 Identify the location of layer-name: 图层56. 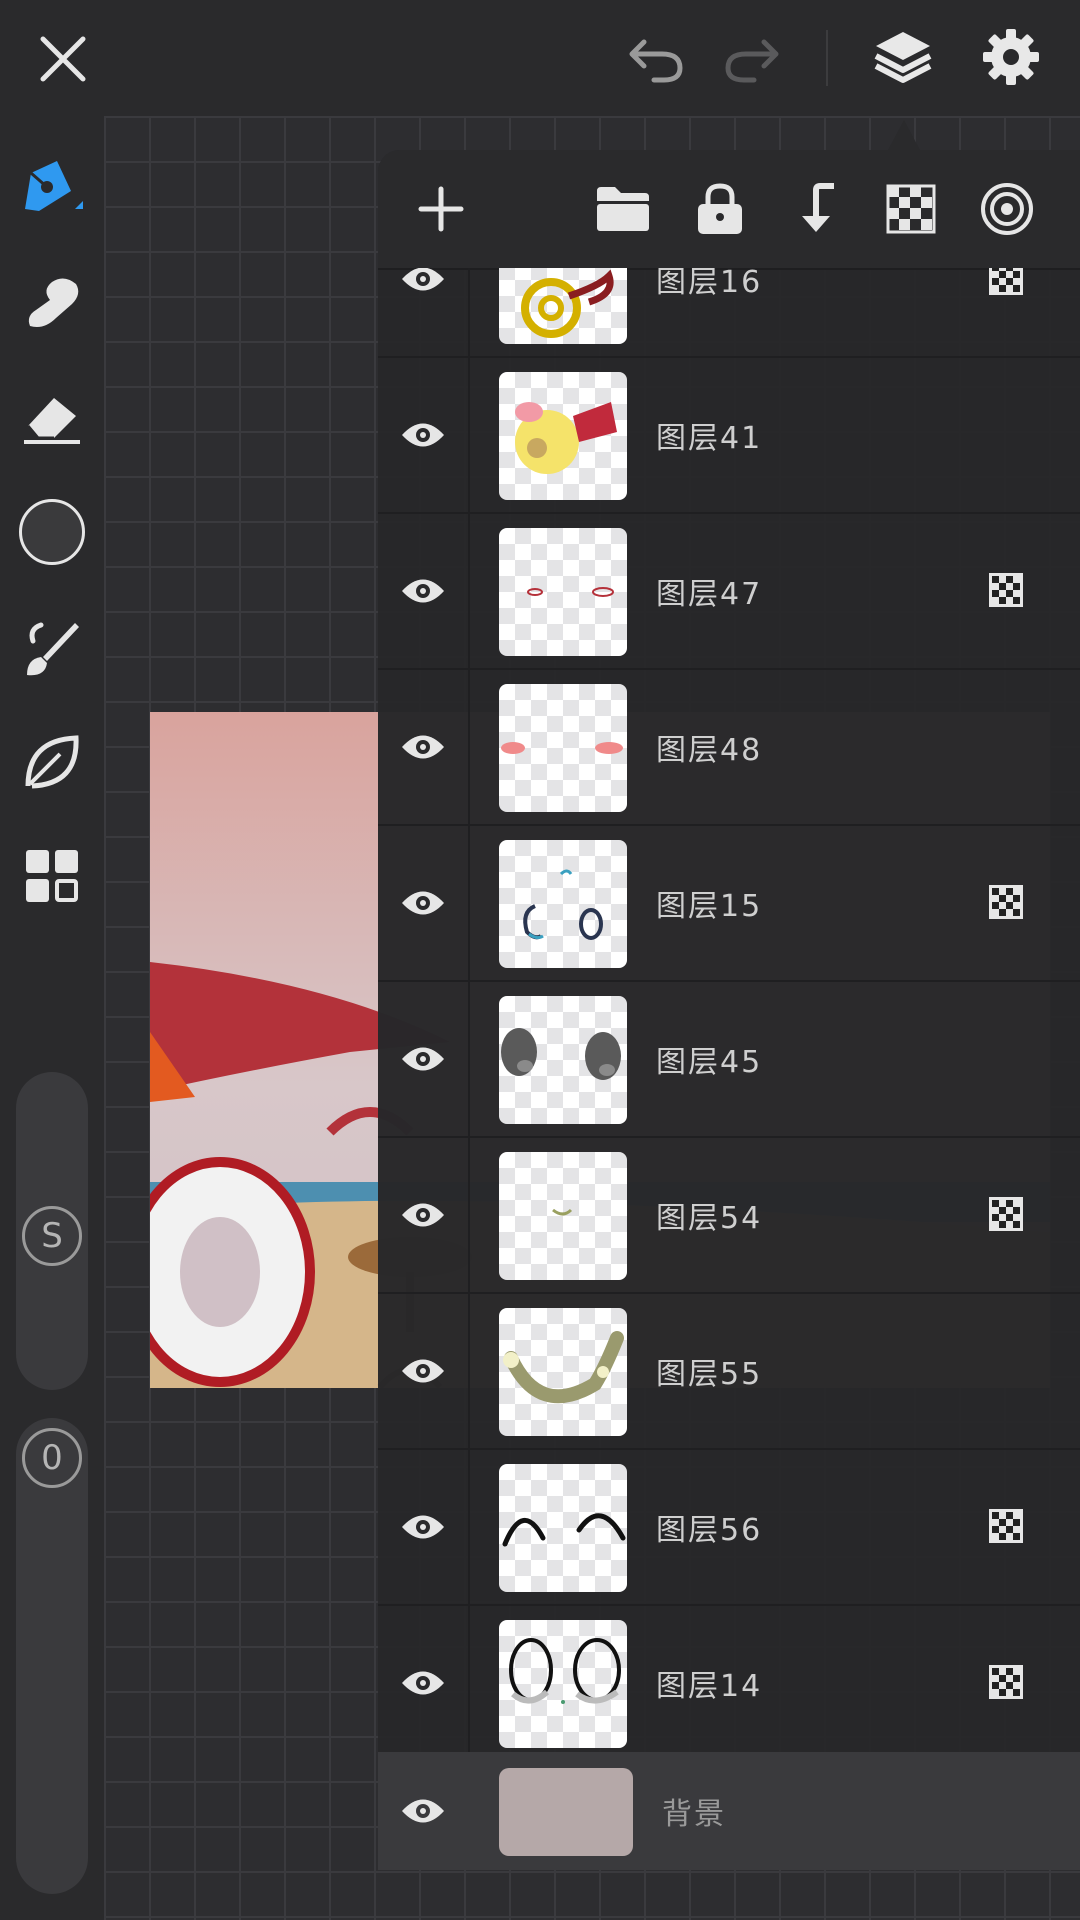
(709, 1530).